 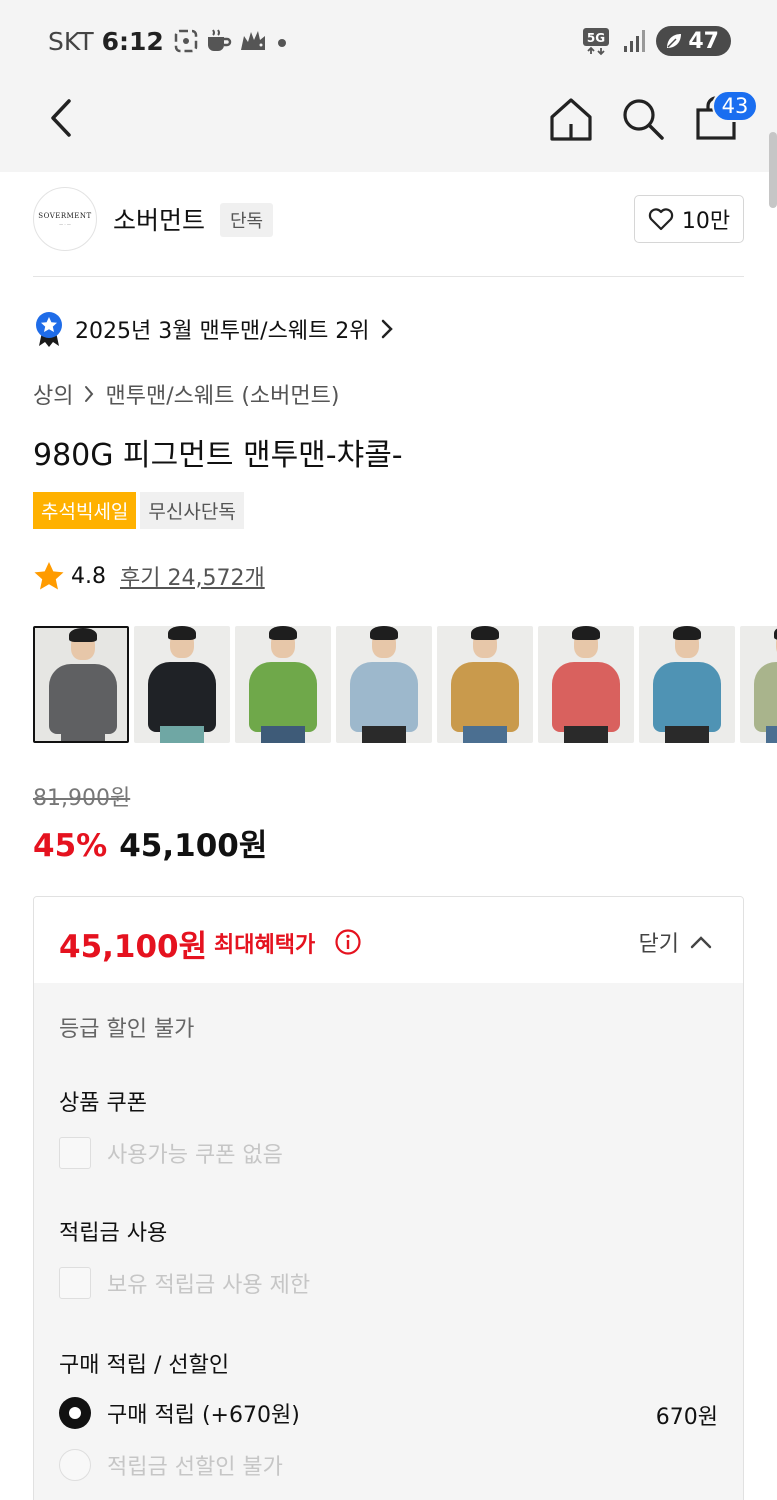 What do you see at coordinates (75, 1465) in the screenshot?
I see `prediscount-radio` at bounding box center [75, 1465].